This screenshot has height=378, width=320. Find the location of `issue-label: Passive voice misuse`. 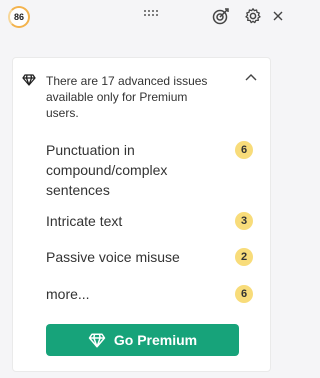

issue-label: Passive voice misuse is located at coordinates (113, 257).